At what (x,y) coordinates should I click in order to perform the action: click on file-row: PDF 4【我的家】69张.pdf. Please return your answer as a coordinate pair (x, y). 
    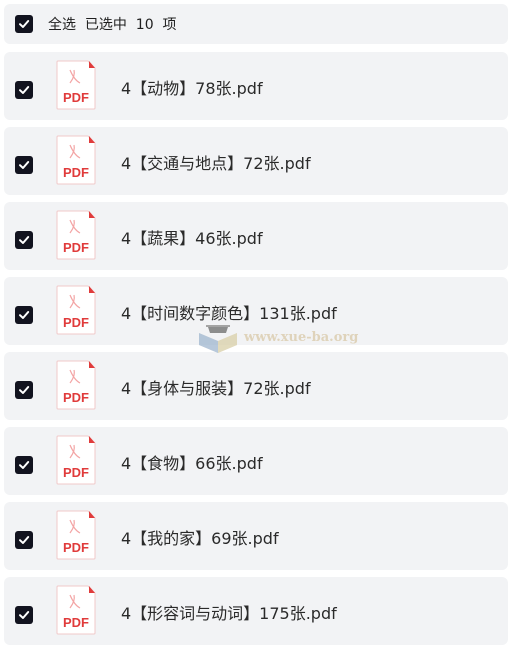
    Looking at the image, I should click on (256, 536).